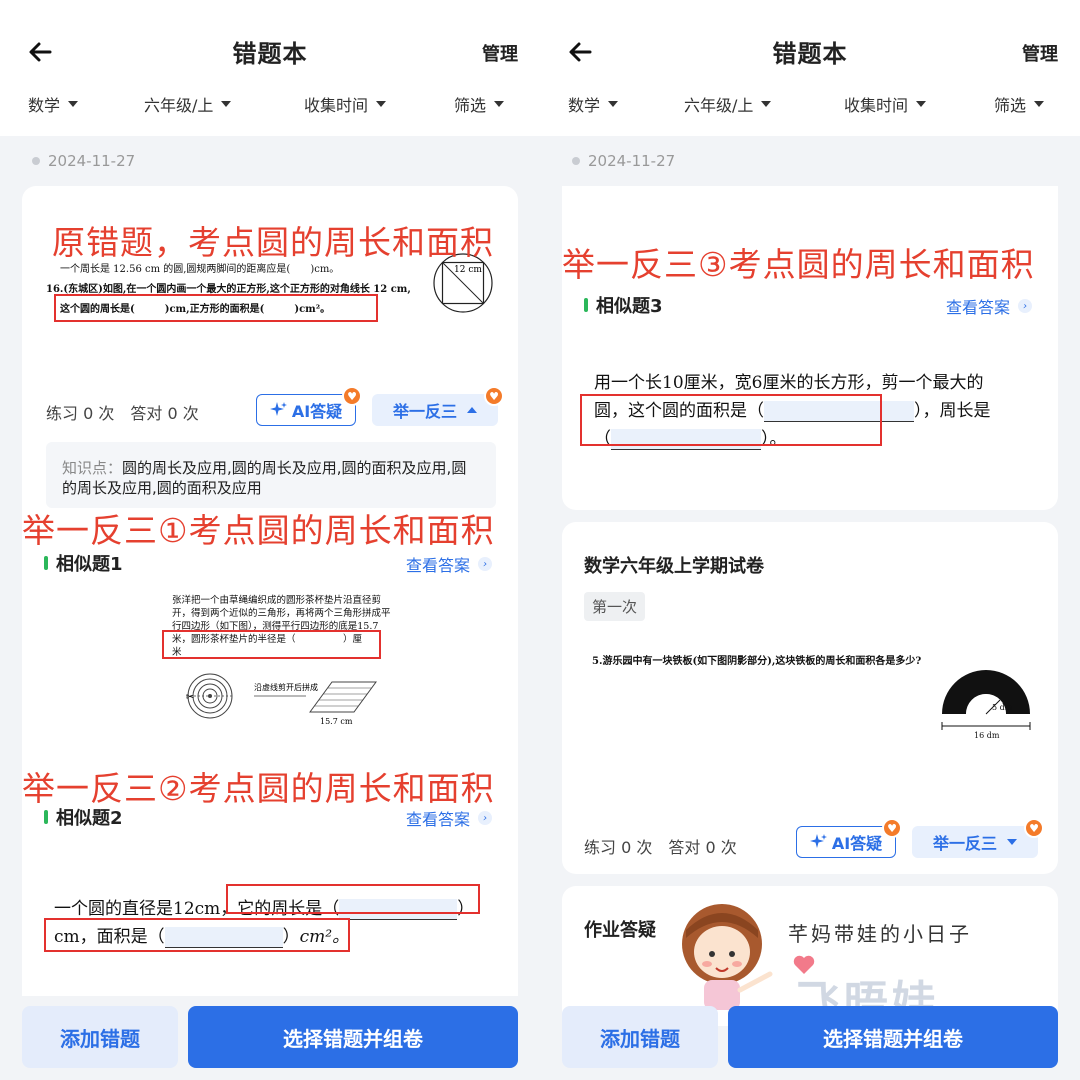  Describe the element at coordinates (798, 264) in the screenshot. I see `annotation-similar-3: 举一反三③考点圆的周长和面积` at that location.